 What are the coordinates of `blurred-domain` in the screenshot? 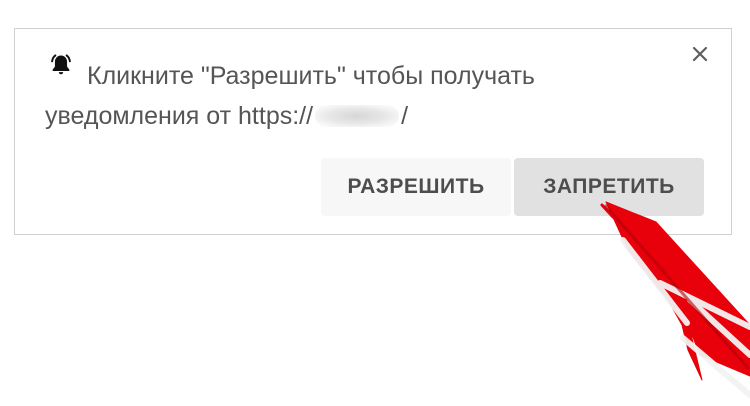 It's located at (357, 116).